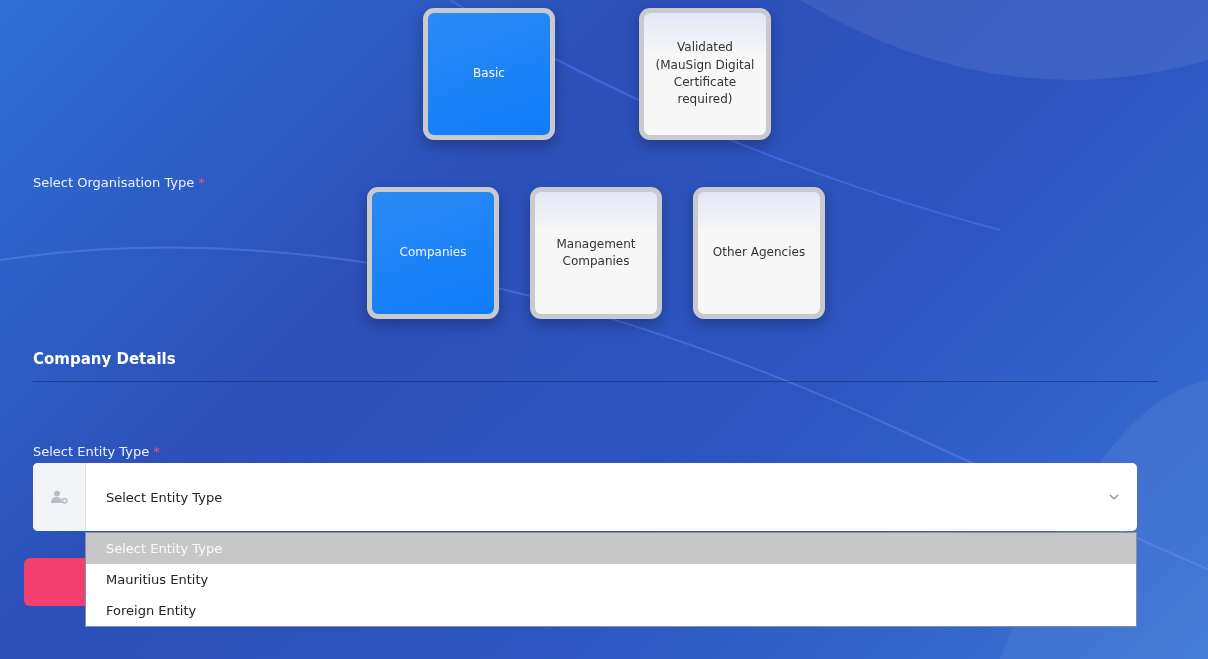 This screenshot has height=659, width=1208. I want to click on option-card: Validated (MauSign Digital Certificate required), so click(705, 74).